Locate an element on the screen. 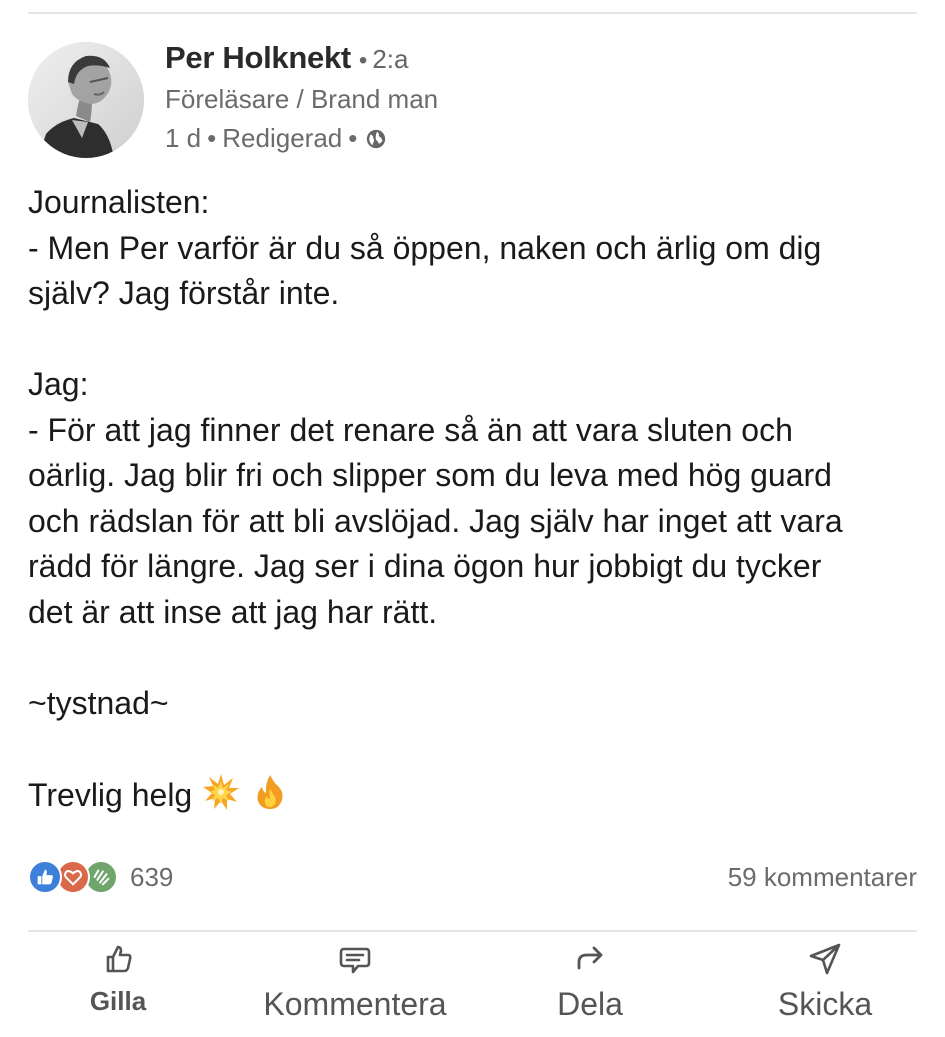  body-line: ~tystnad~ is located at coordinates (98, 702).